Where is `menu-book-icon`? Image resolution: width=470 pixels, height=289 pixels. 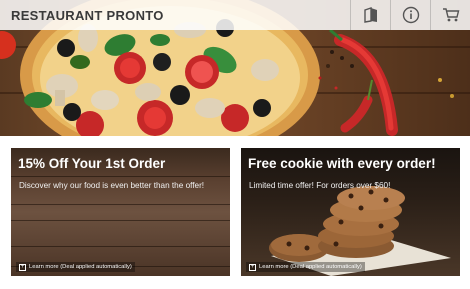
menu-book-icon is located at coordinates (370, 15).